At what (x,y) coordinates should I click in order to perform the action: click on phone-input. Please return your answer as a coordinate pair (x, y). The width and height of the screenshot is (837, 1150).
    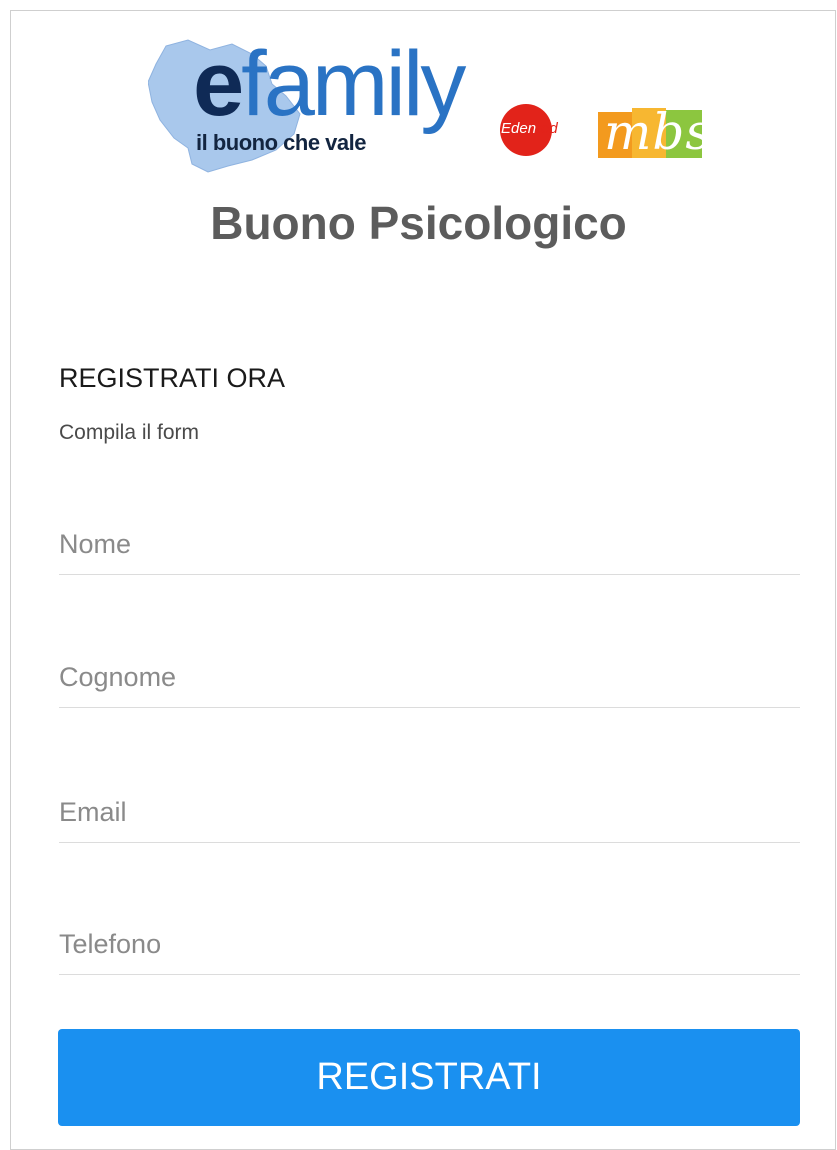
    Looking at the image, I should click on (429, 944).